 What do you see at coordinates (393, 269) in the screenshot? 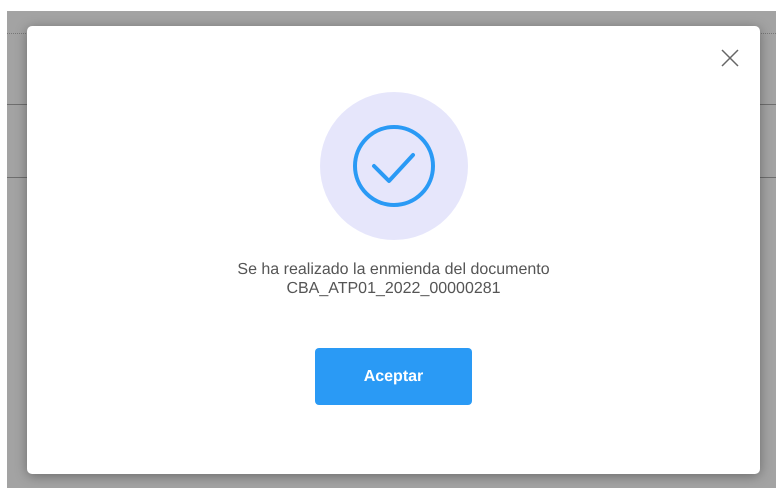
I see `message-text: Se ha realizado la enmienda del documento` at bounding box center [393, 269].